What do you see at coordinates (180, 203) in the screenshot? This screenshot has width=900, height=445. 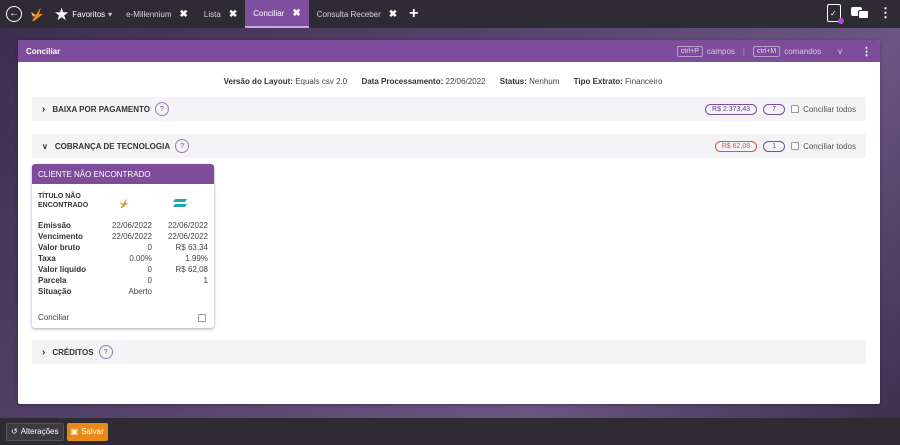 I see `equals-source-icon` at bounding box center [180, 203].